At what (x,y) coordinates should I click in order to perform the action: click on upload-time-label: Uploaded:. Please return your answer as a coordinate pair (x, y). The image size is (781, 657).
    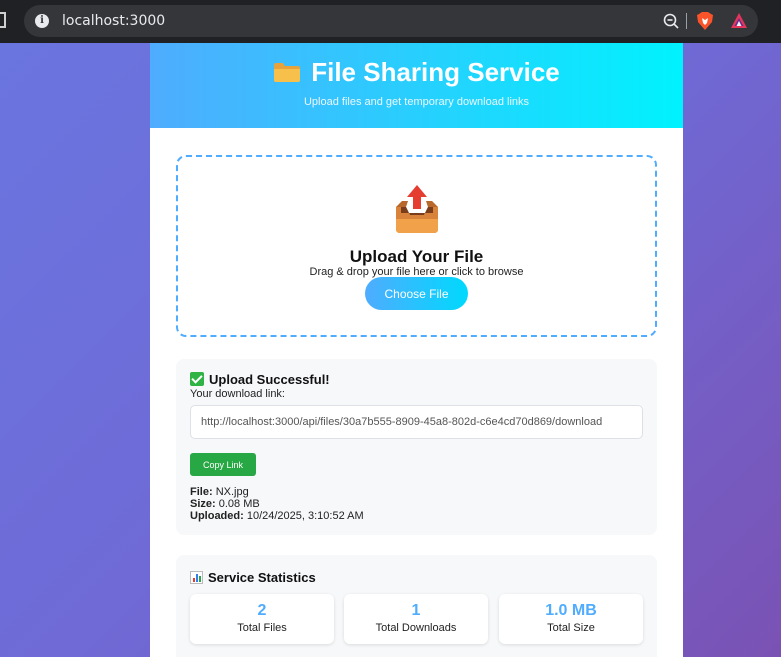
    Looking at the image, I should click on (217, 516).